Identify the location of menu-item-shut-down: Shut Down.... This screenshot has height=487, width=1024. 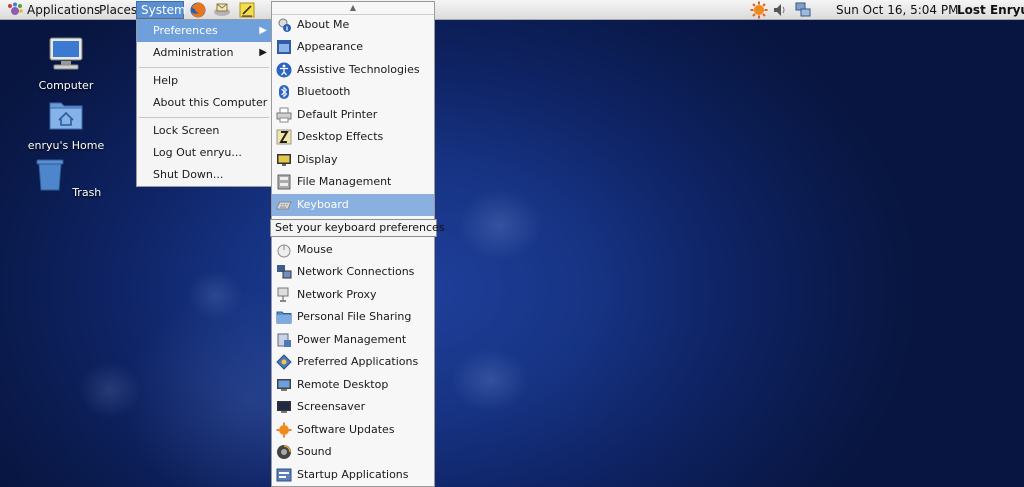
(204, 175).